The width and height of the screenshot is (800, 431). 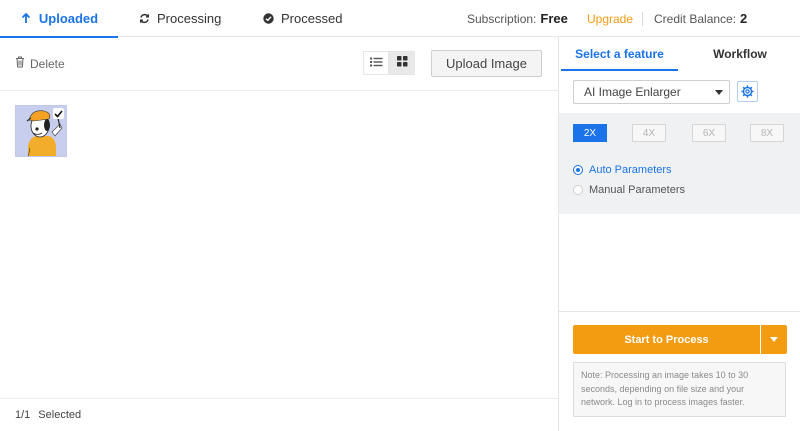 I want to click on credit-label: Credit Balance:, so click(x=695, y=18).